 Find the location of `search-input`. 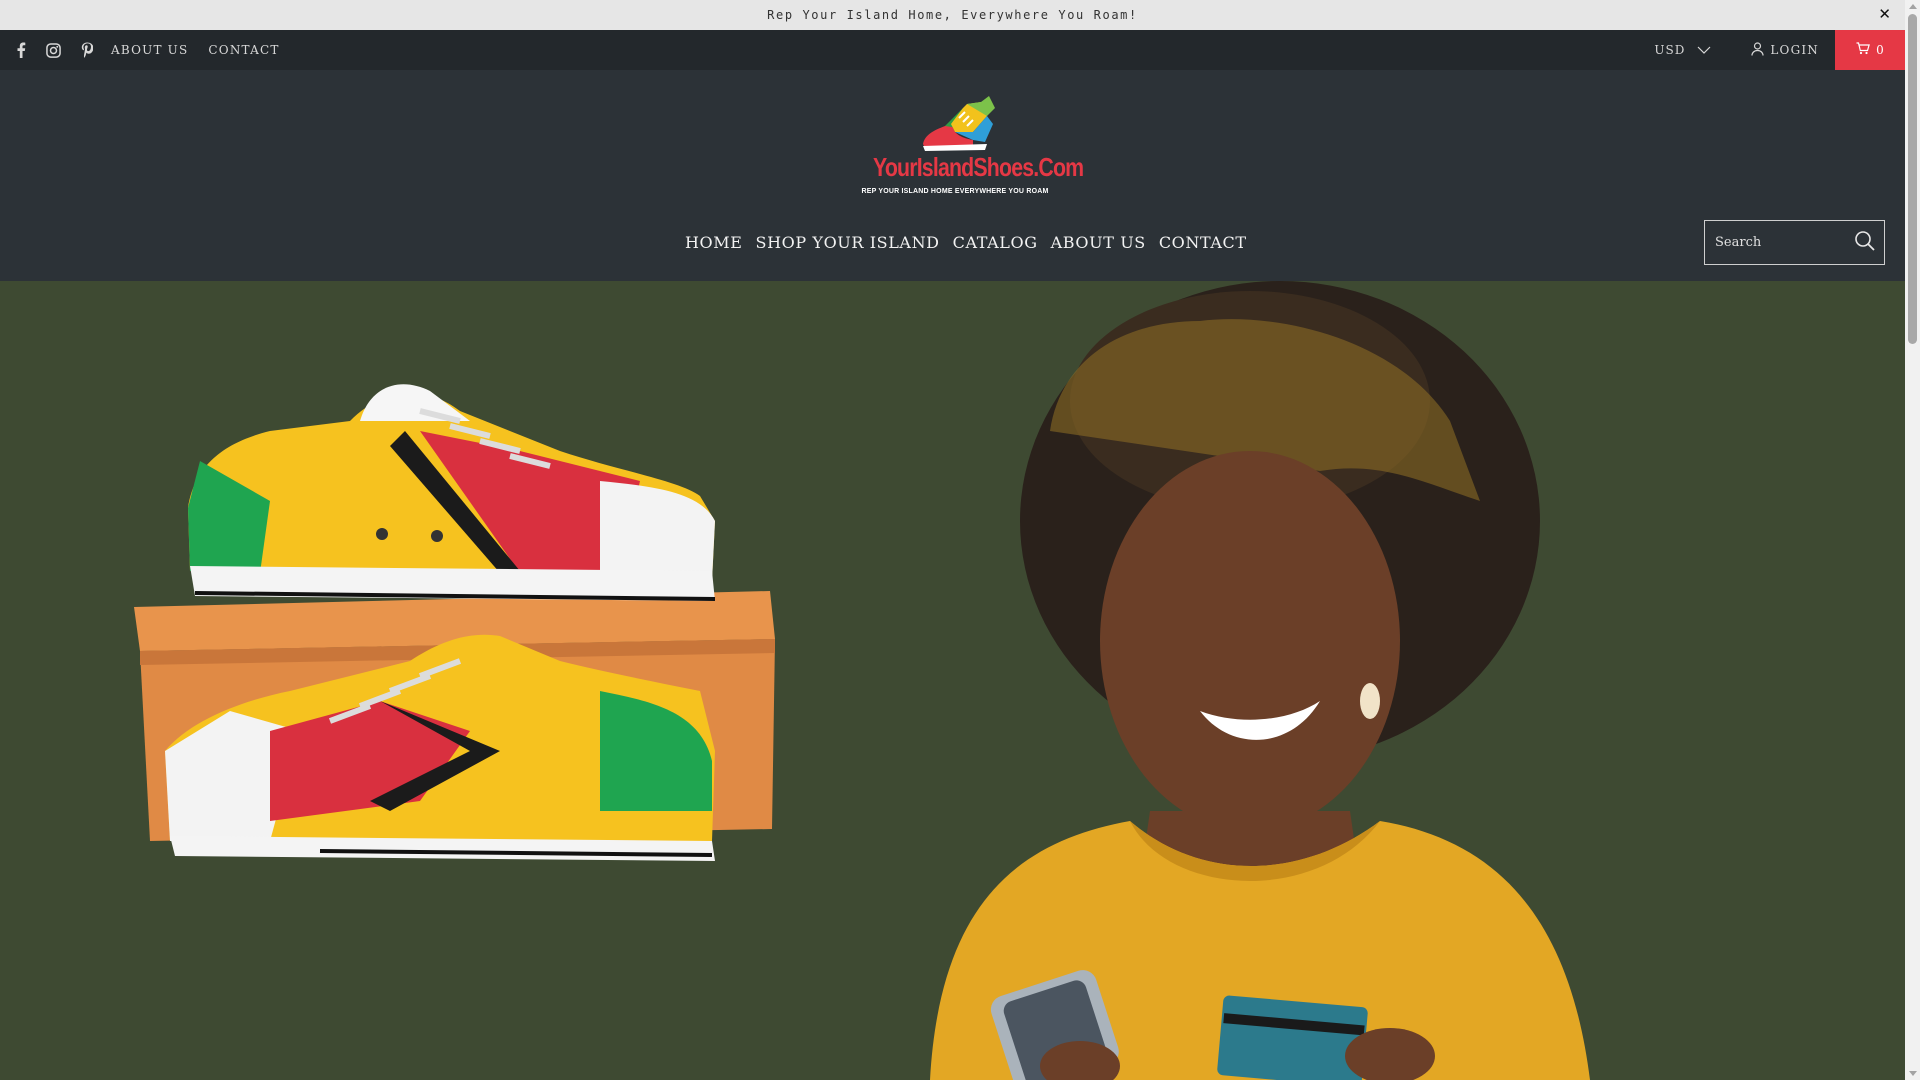

search-input is located at coordinates (1775, 242).